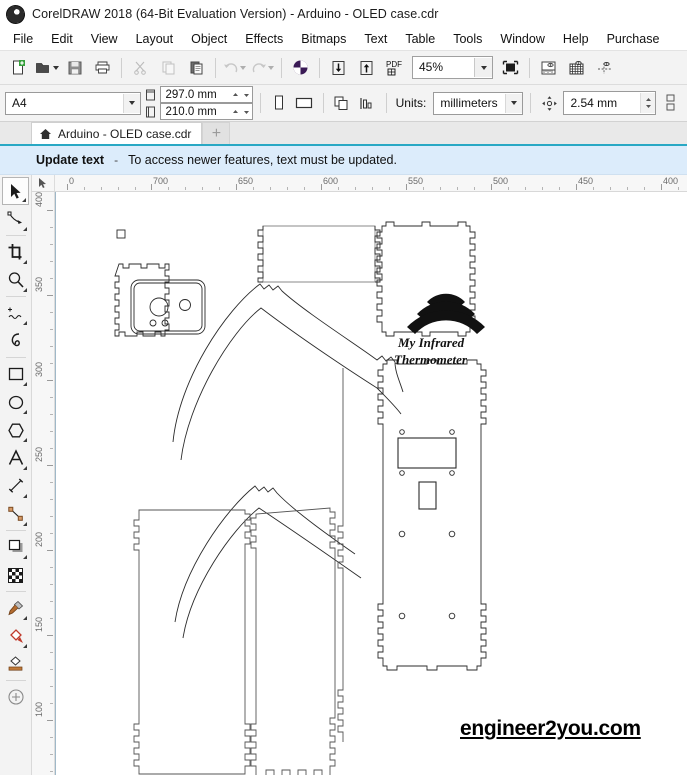 This screenshot has height=775, width=687. I want to click on page-width-field: 297.0 mm, so click(206, 94).